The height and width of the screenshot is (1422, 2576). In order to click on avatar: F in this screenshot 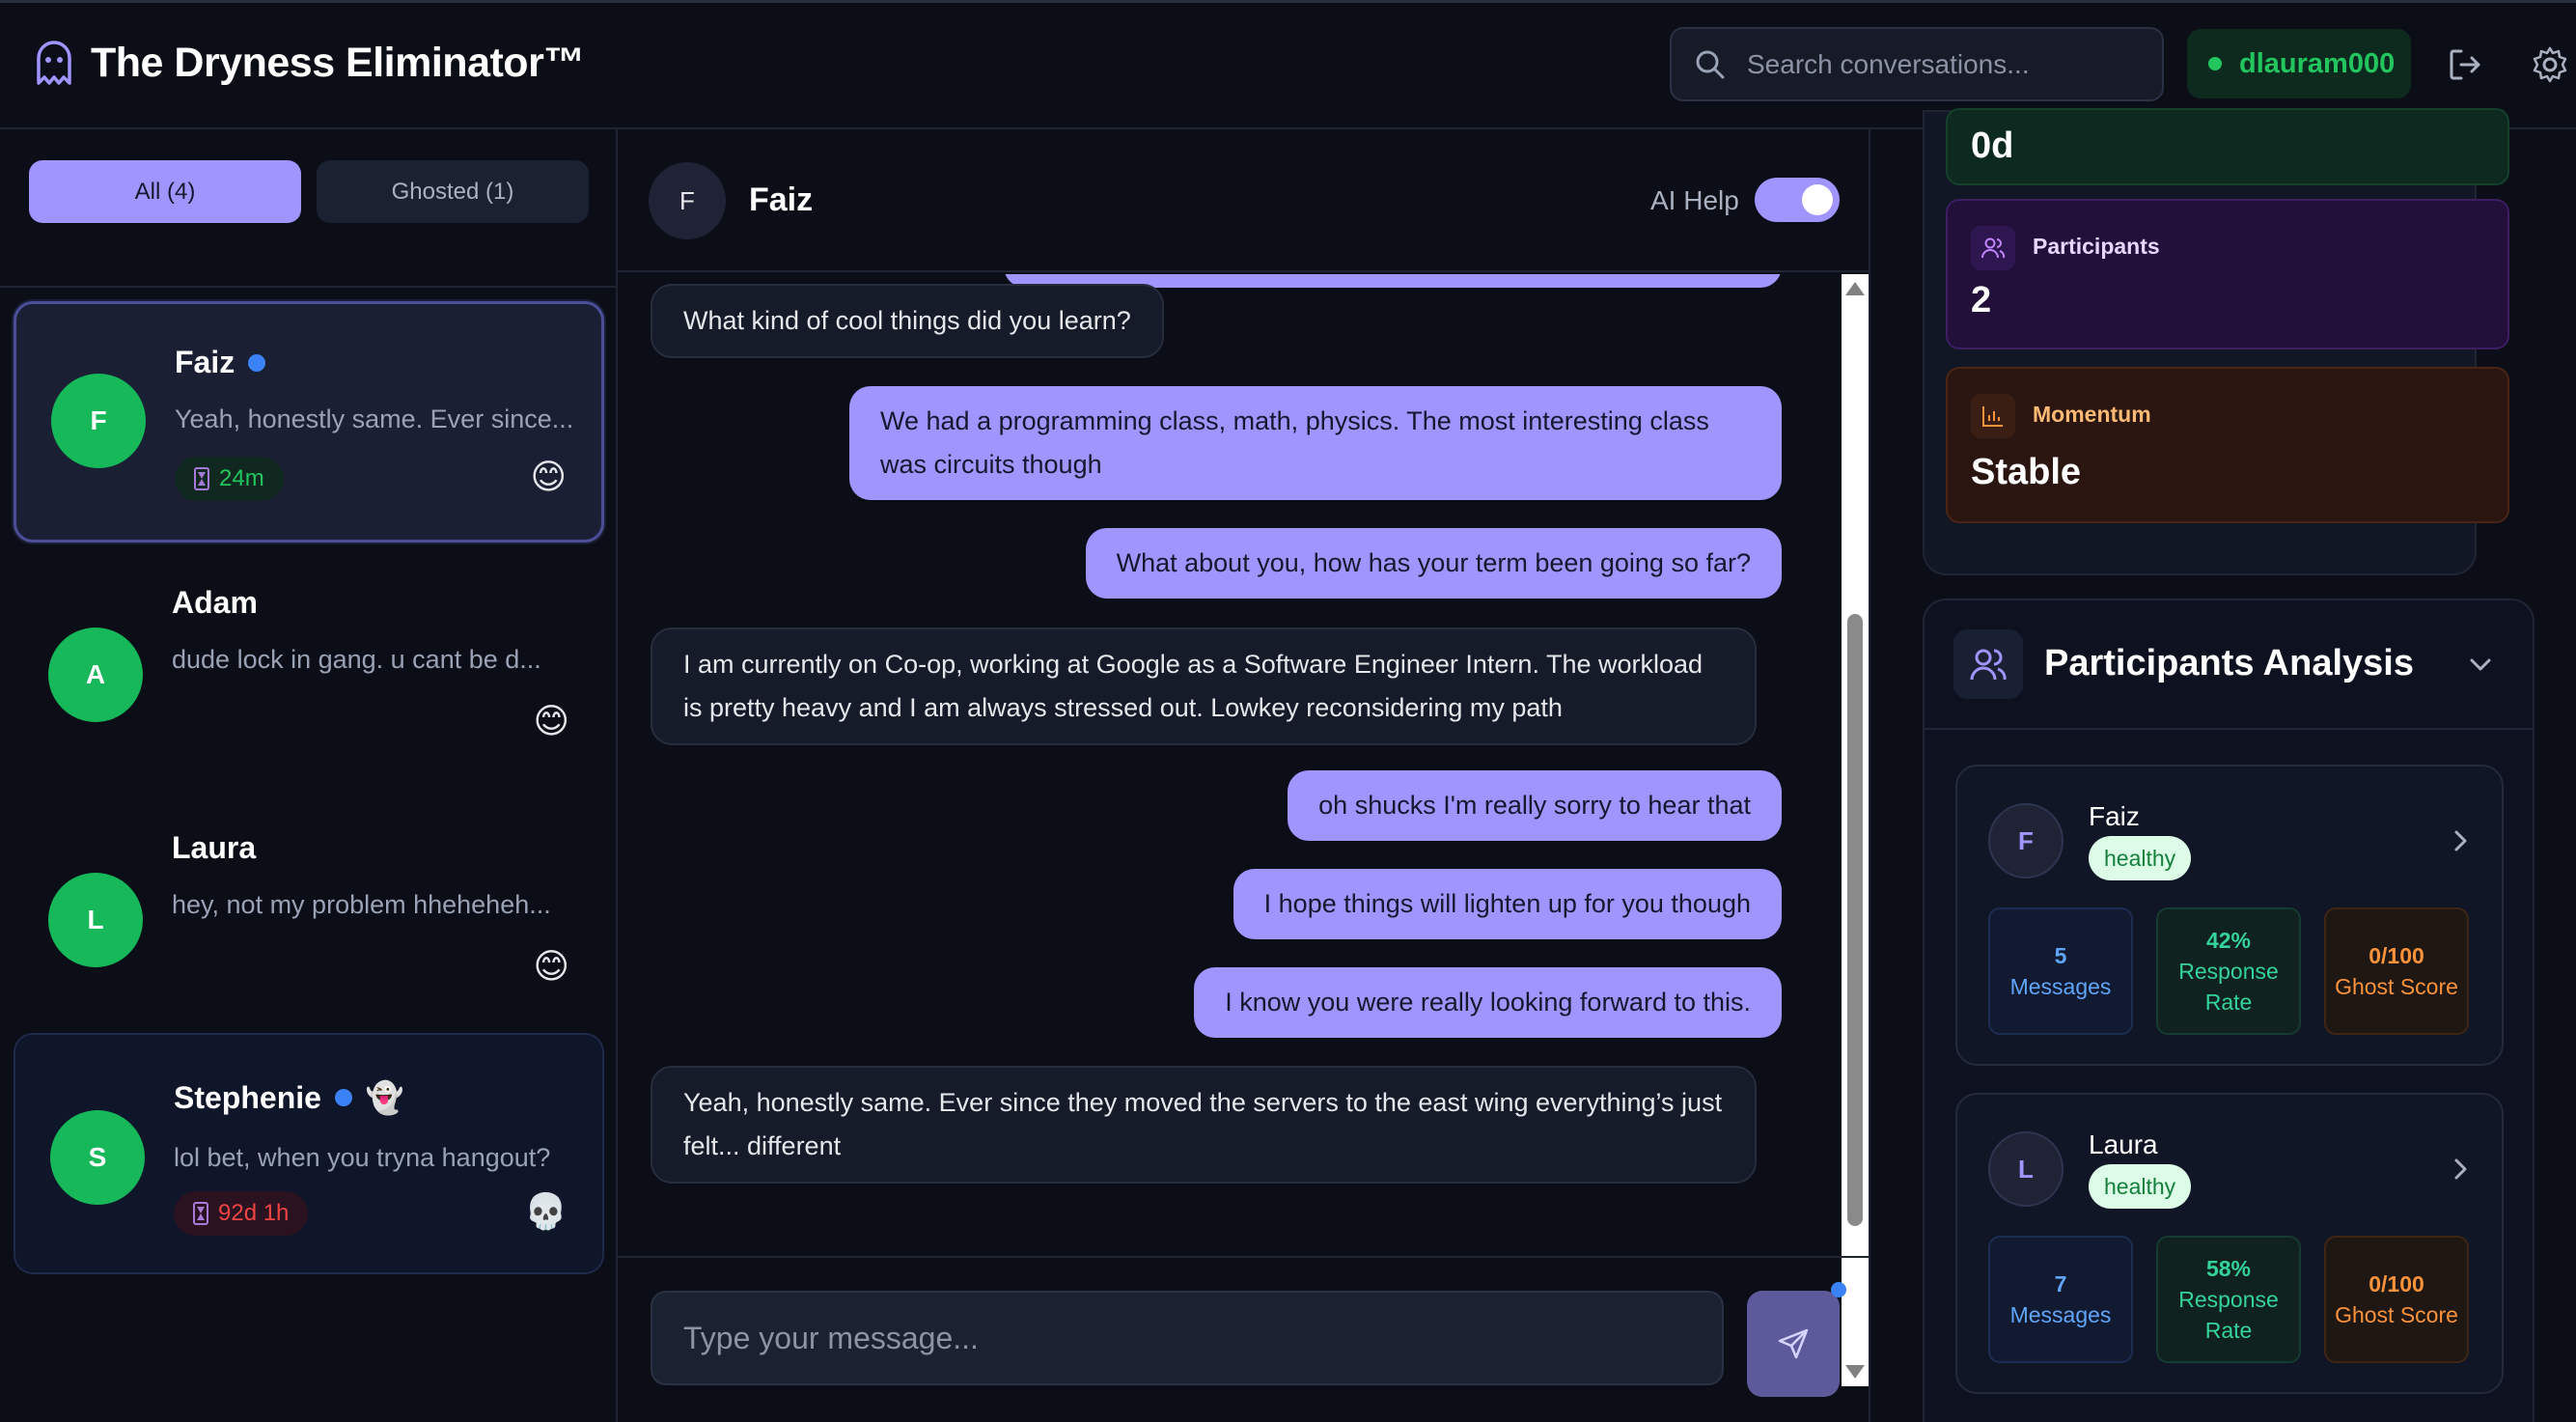, I will do `click(687, 200)`.